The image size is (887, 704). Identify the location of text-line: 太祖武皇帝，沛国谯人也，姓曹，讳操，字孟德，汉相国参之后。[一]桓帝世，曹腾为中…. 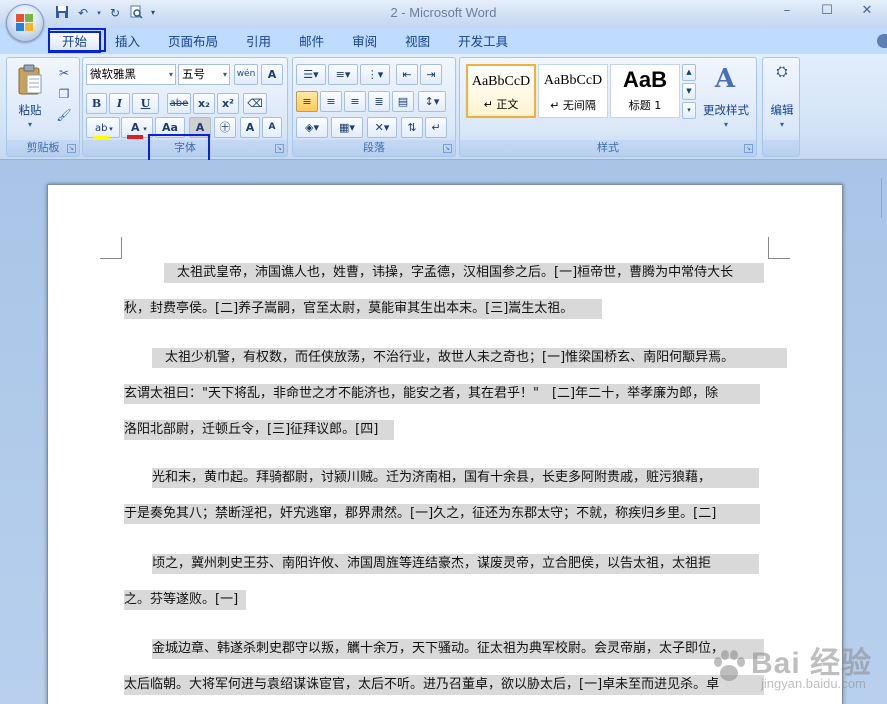
(464, 273).